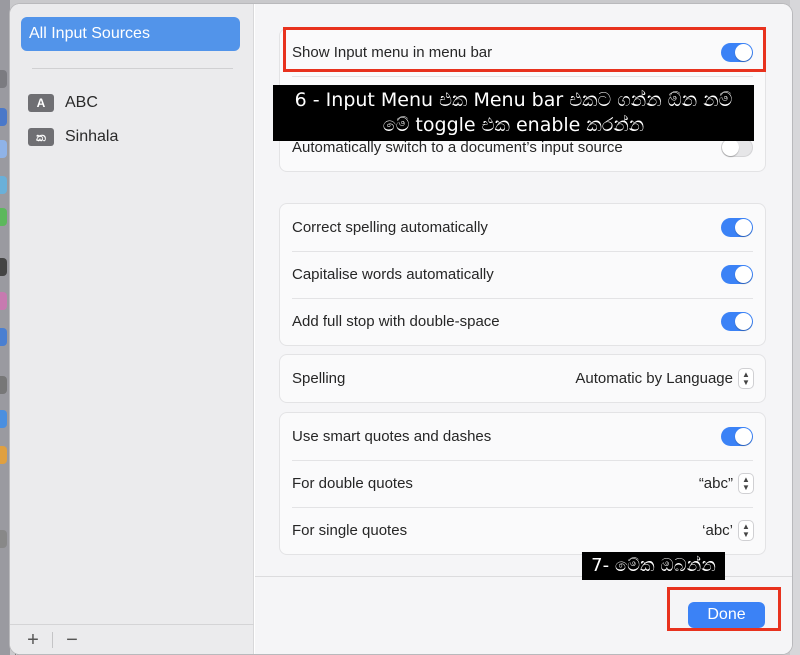 This screenshot has width=800, height=655. What do you see at coordinates (350, 530) in the screenshot?
I see `setting-label: For single quotes` at bounding box center [350, 530].